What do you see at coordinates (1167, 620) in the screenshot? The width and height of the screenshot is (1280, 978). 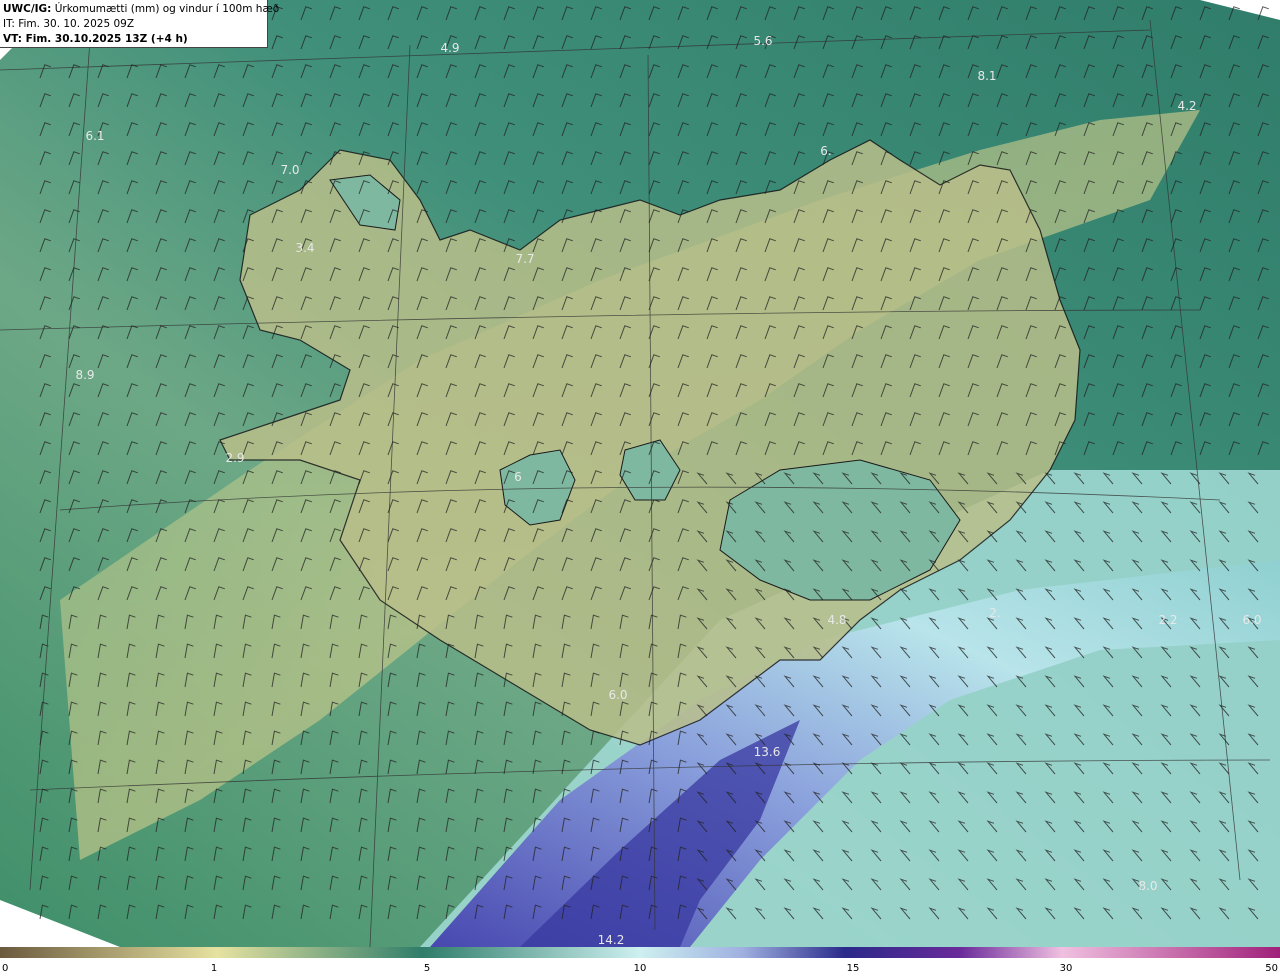 I see `map-value-label: 2.2` at bounding box center [1167, 620].